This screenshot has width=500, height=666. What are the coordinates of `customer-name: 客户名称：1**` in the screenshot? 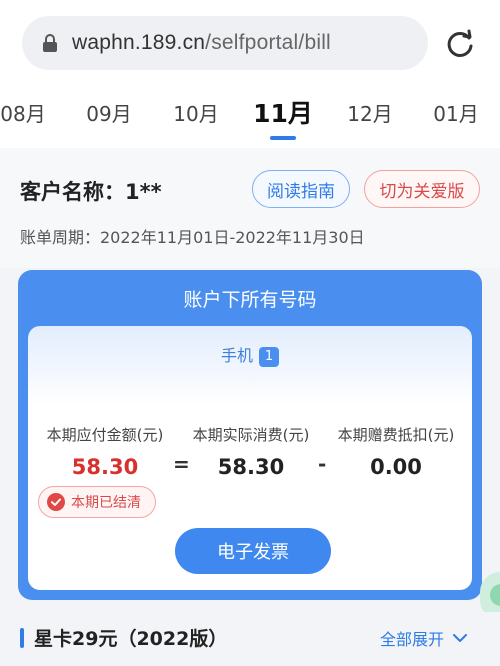 It's located at (91, 192).